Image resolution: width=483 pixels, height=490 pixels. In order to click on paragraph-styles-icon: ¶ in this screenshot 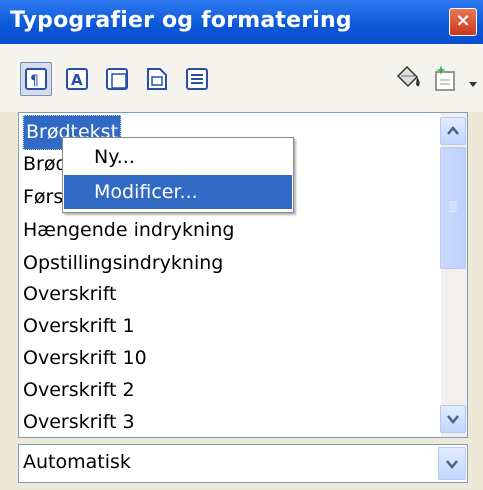, I will do `click(36, 79)`.